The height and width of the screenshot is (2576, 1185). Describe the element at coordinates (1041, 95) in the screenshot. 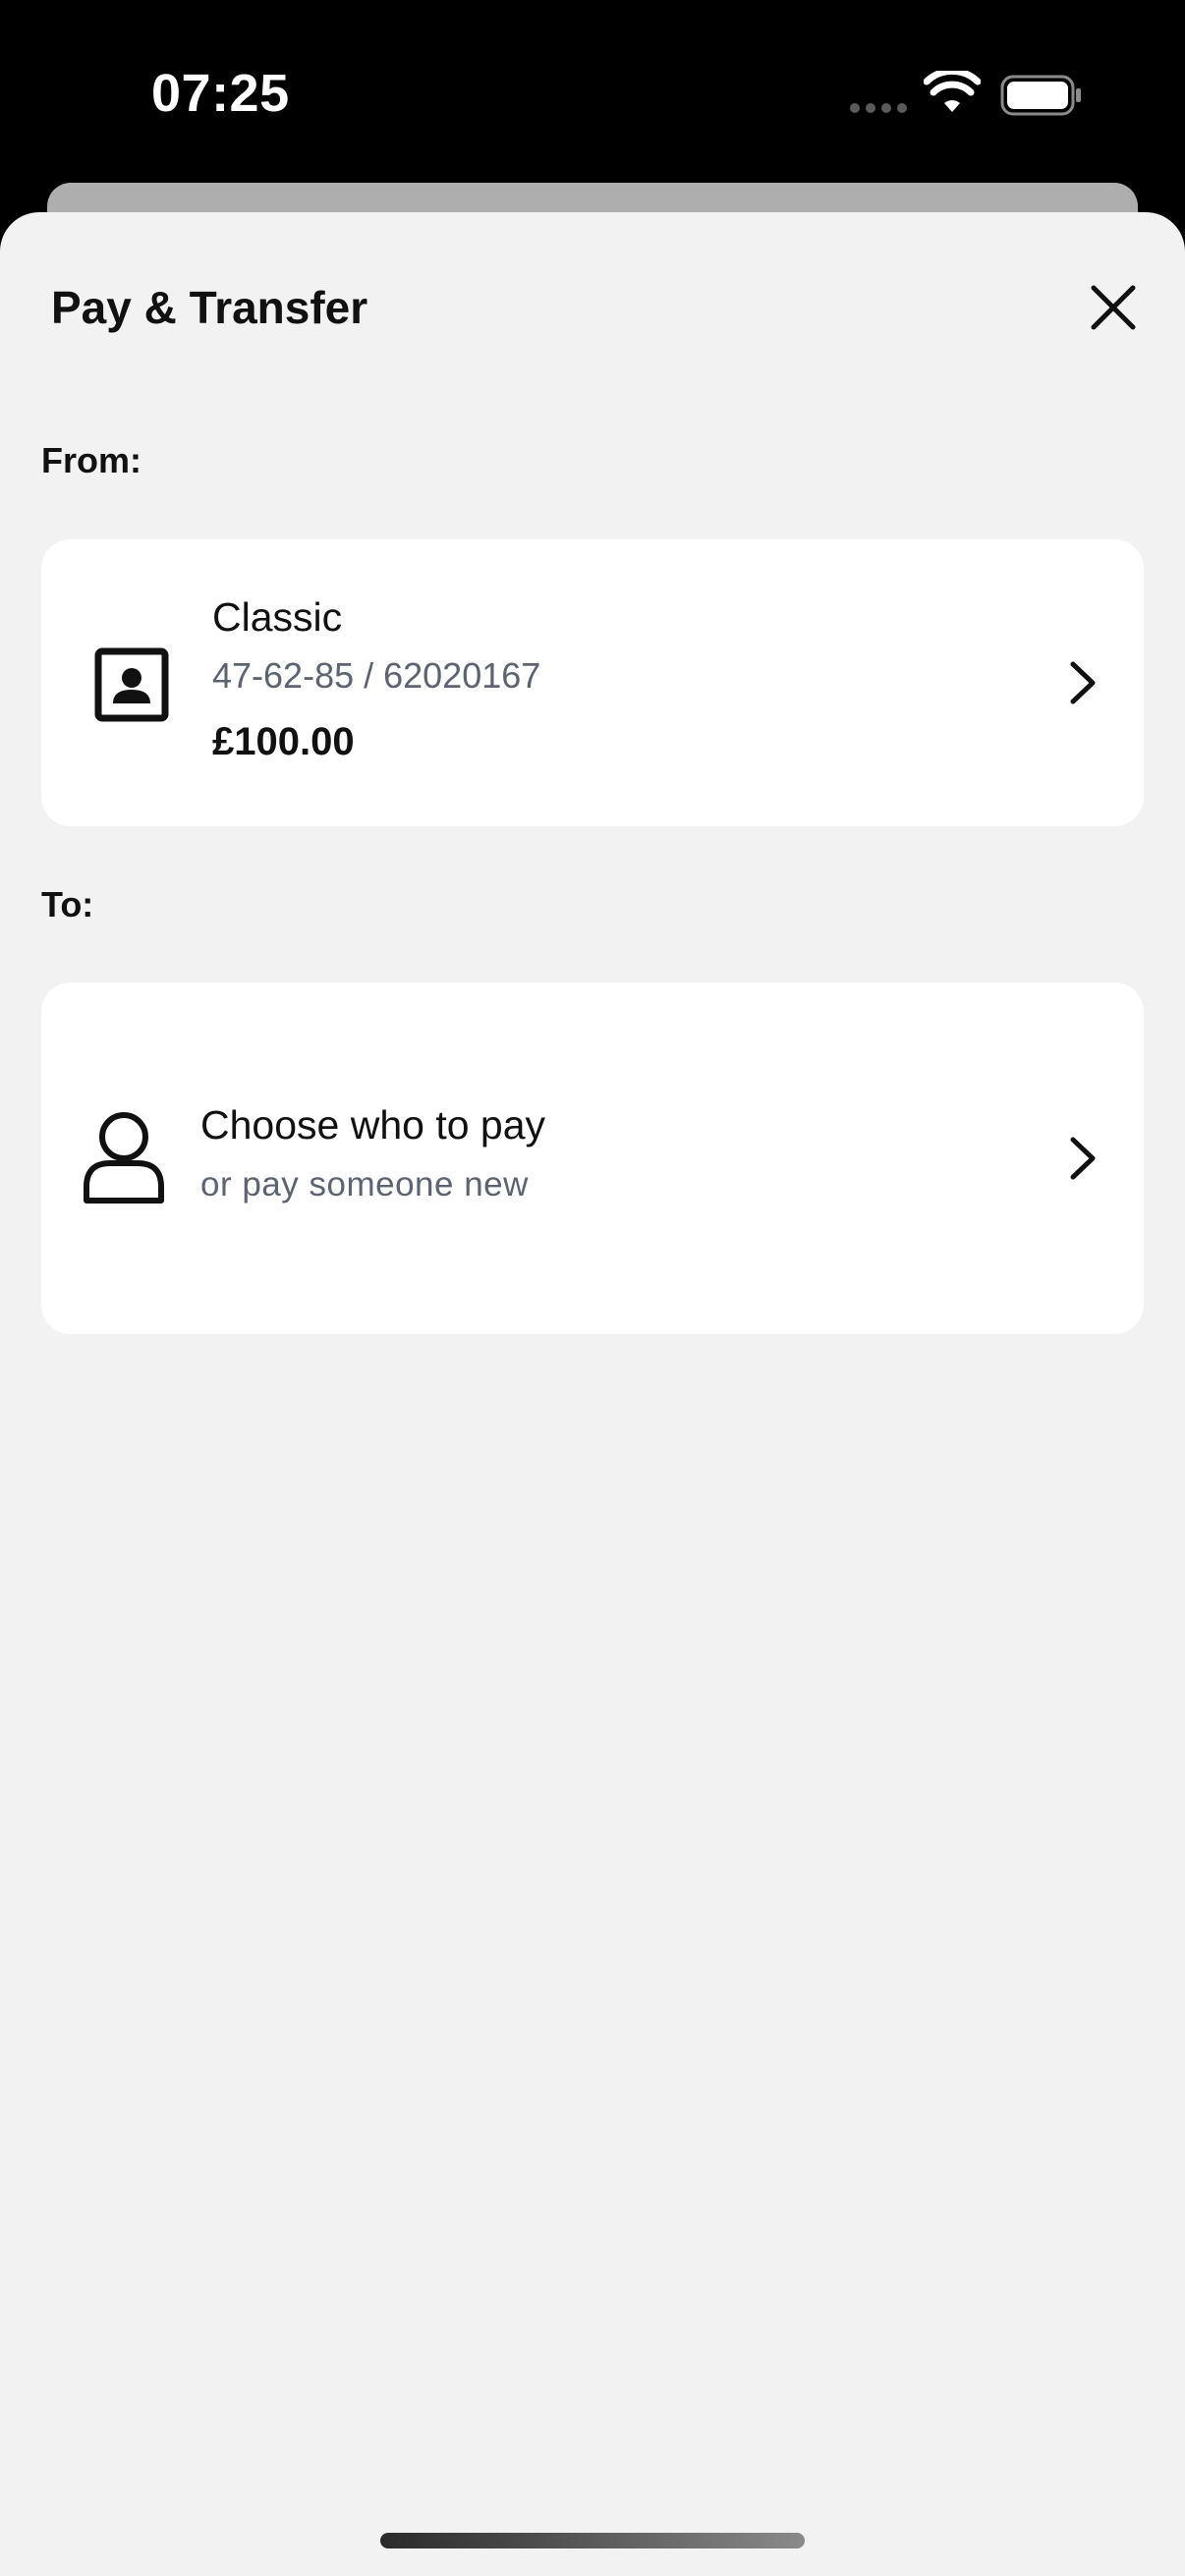

I see `battery-icon` at that location.